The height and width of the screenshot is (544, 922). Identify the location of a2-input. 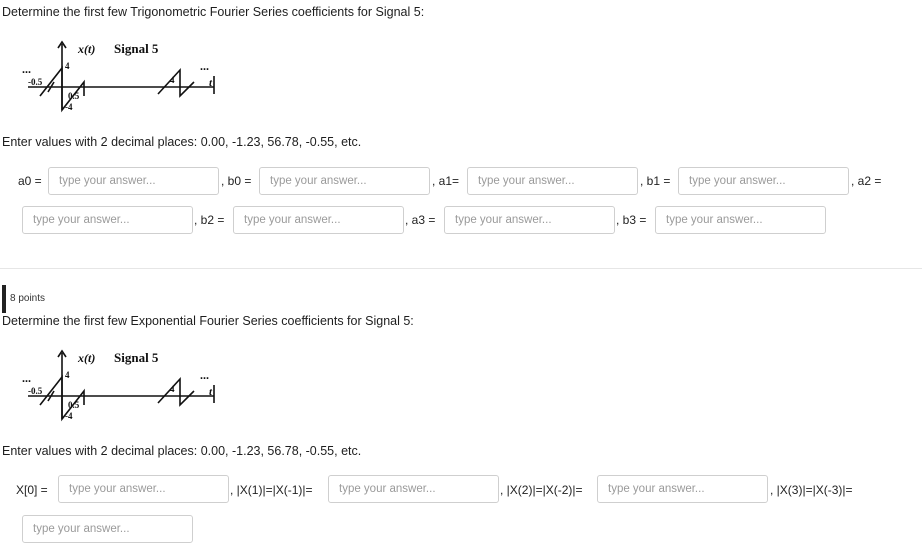
(107, 220).